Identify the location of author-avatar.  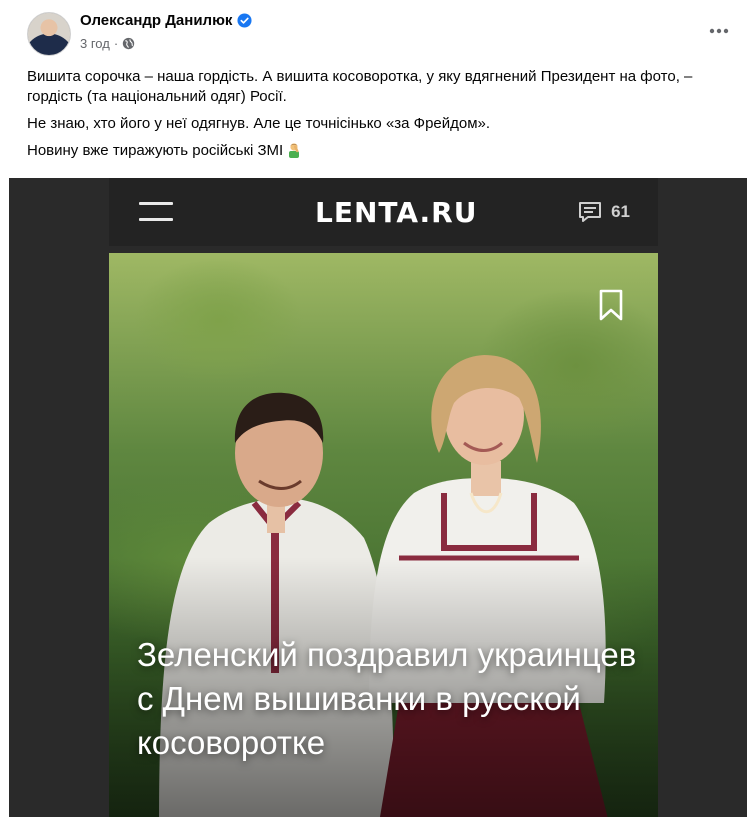
(49, 34).